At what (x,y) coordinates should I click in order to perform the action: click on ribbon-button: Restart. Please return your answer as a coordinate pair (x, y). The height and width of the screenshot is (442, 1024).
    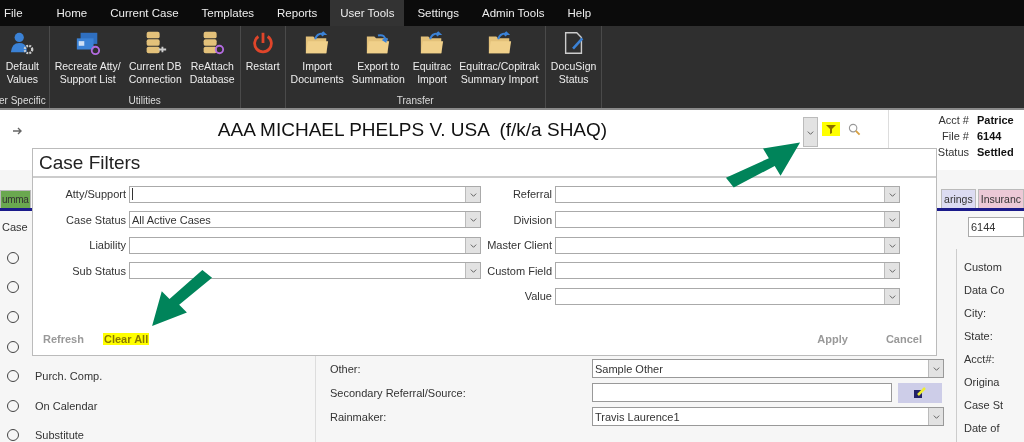
    Looking at the image, I should click on (262, 69).